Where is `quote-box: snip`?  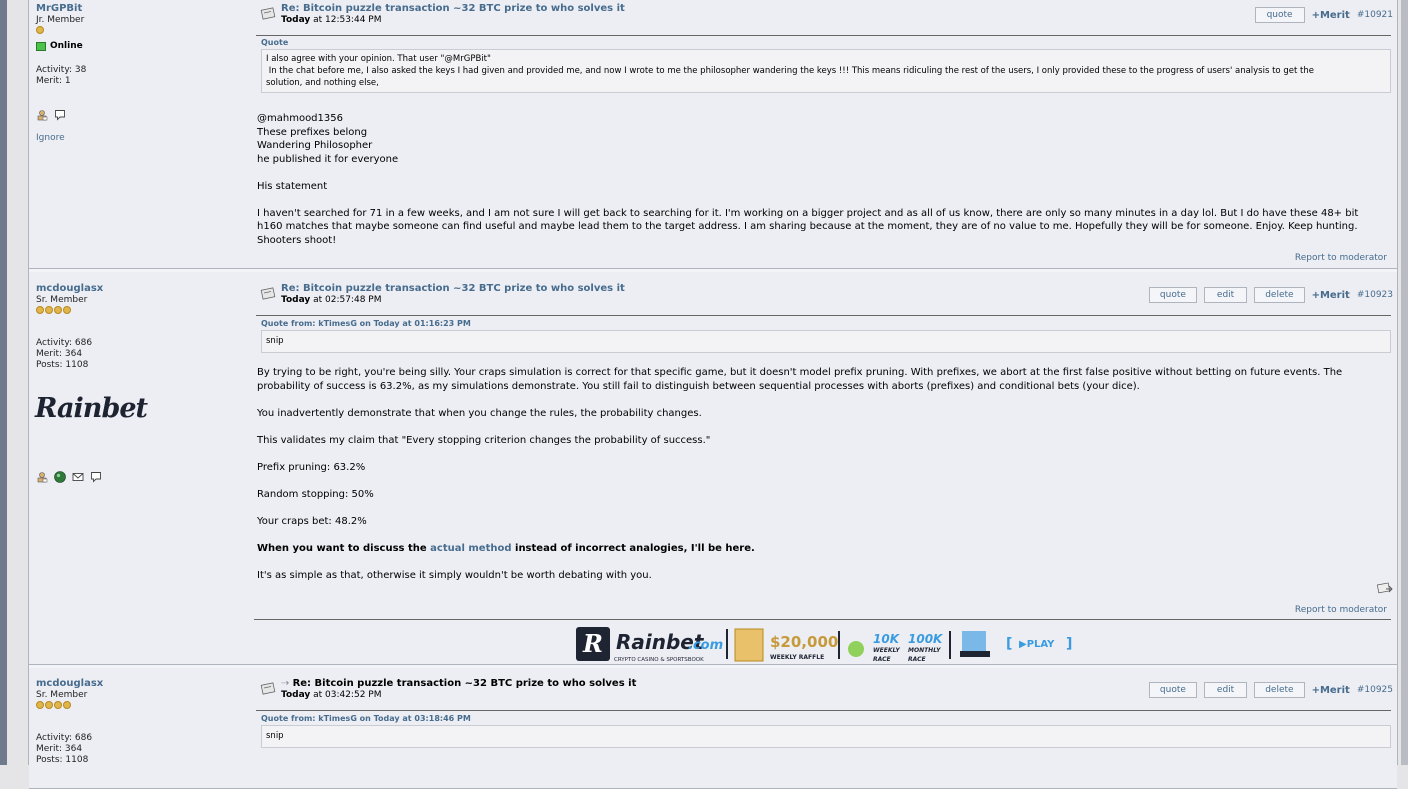 quote-box: snip is located at coordinates (826, 341).